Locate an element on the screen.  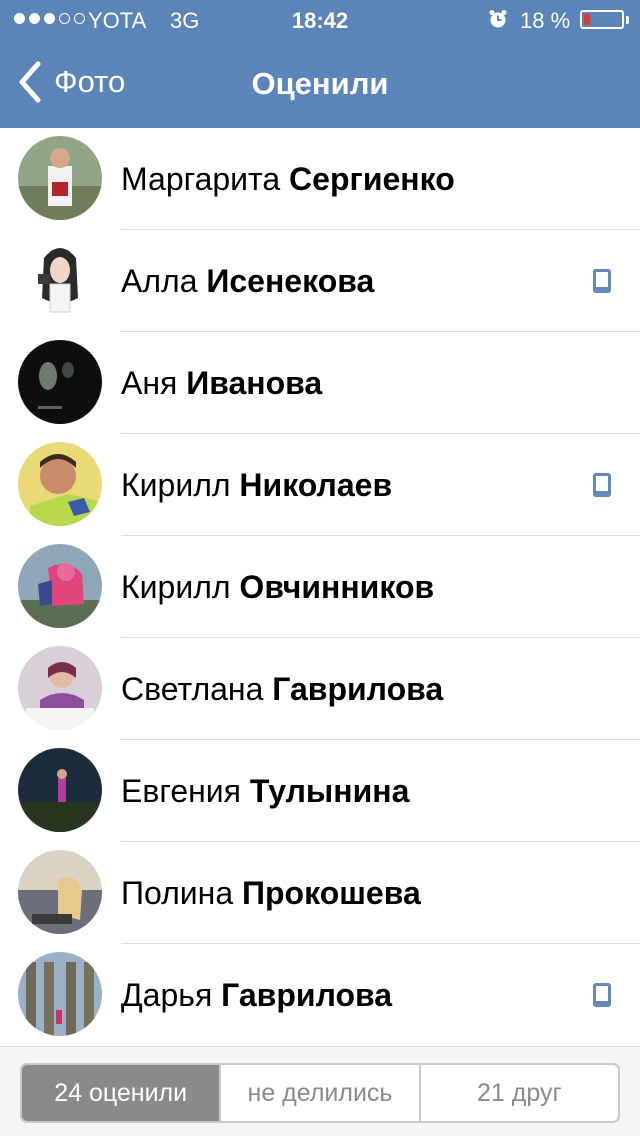
list-item: Полина Прокошева is located at coordinates (320, 893).